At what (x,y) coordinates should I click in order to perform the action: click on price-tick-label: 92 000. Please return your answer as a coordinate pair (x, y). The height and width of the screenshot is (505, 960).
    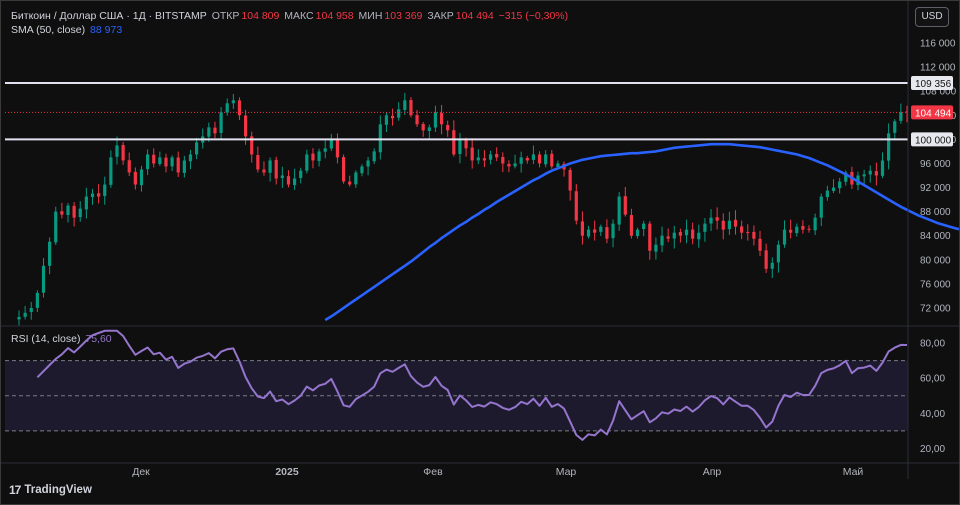
    Looking at the image, I should click on (935, 188).